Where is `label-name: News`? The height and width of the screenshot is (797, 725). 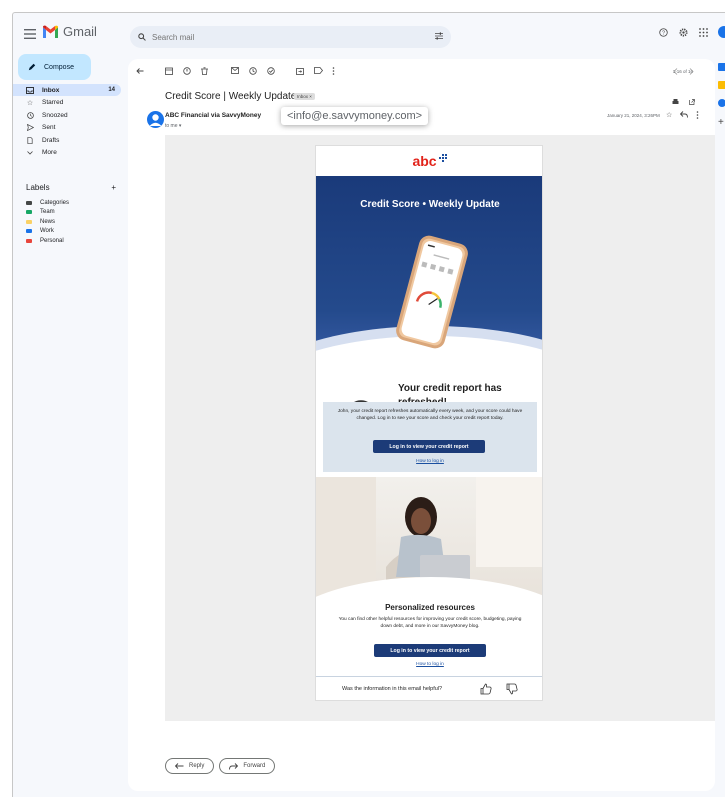
label-name: News is located at coordinates (48, 221).